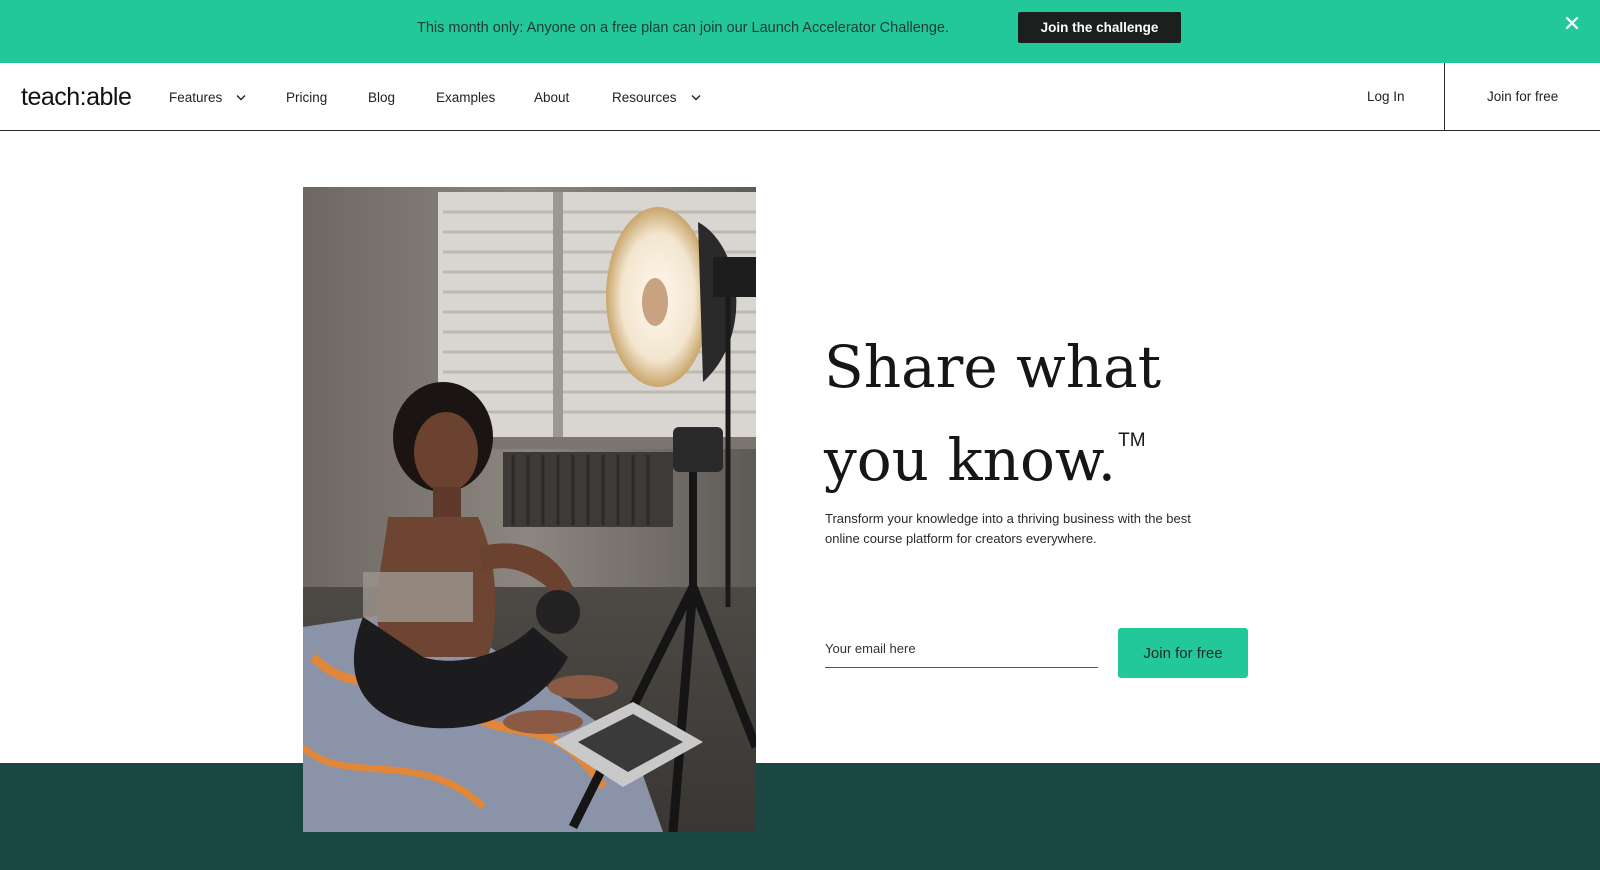 The height and width of the screenshot is (870, 1600). What do you see at coordinates (800, 816) in the screenshot?
I see `dark-section-band` at bounding box center [800, 816].